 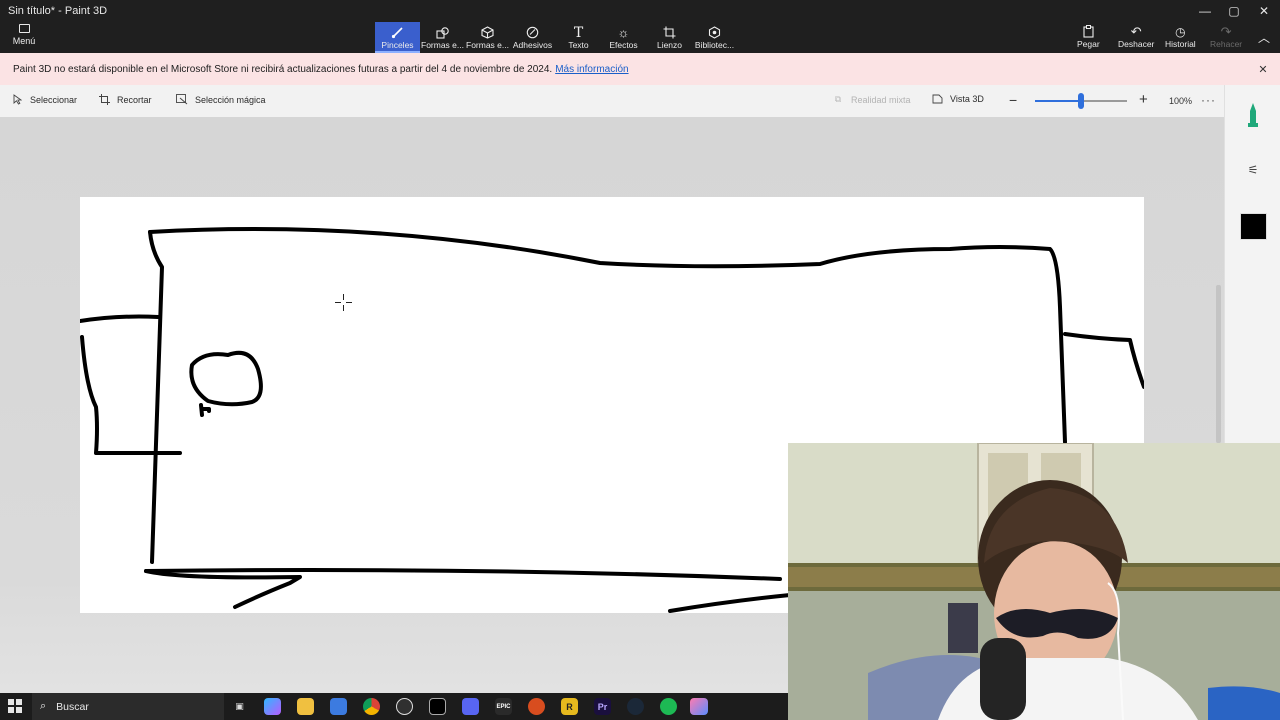 I want to click on brush-settings-tab: ⚟, so click(x=1252, y=170).